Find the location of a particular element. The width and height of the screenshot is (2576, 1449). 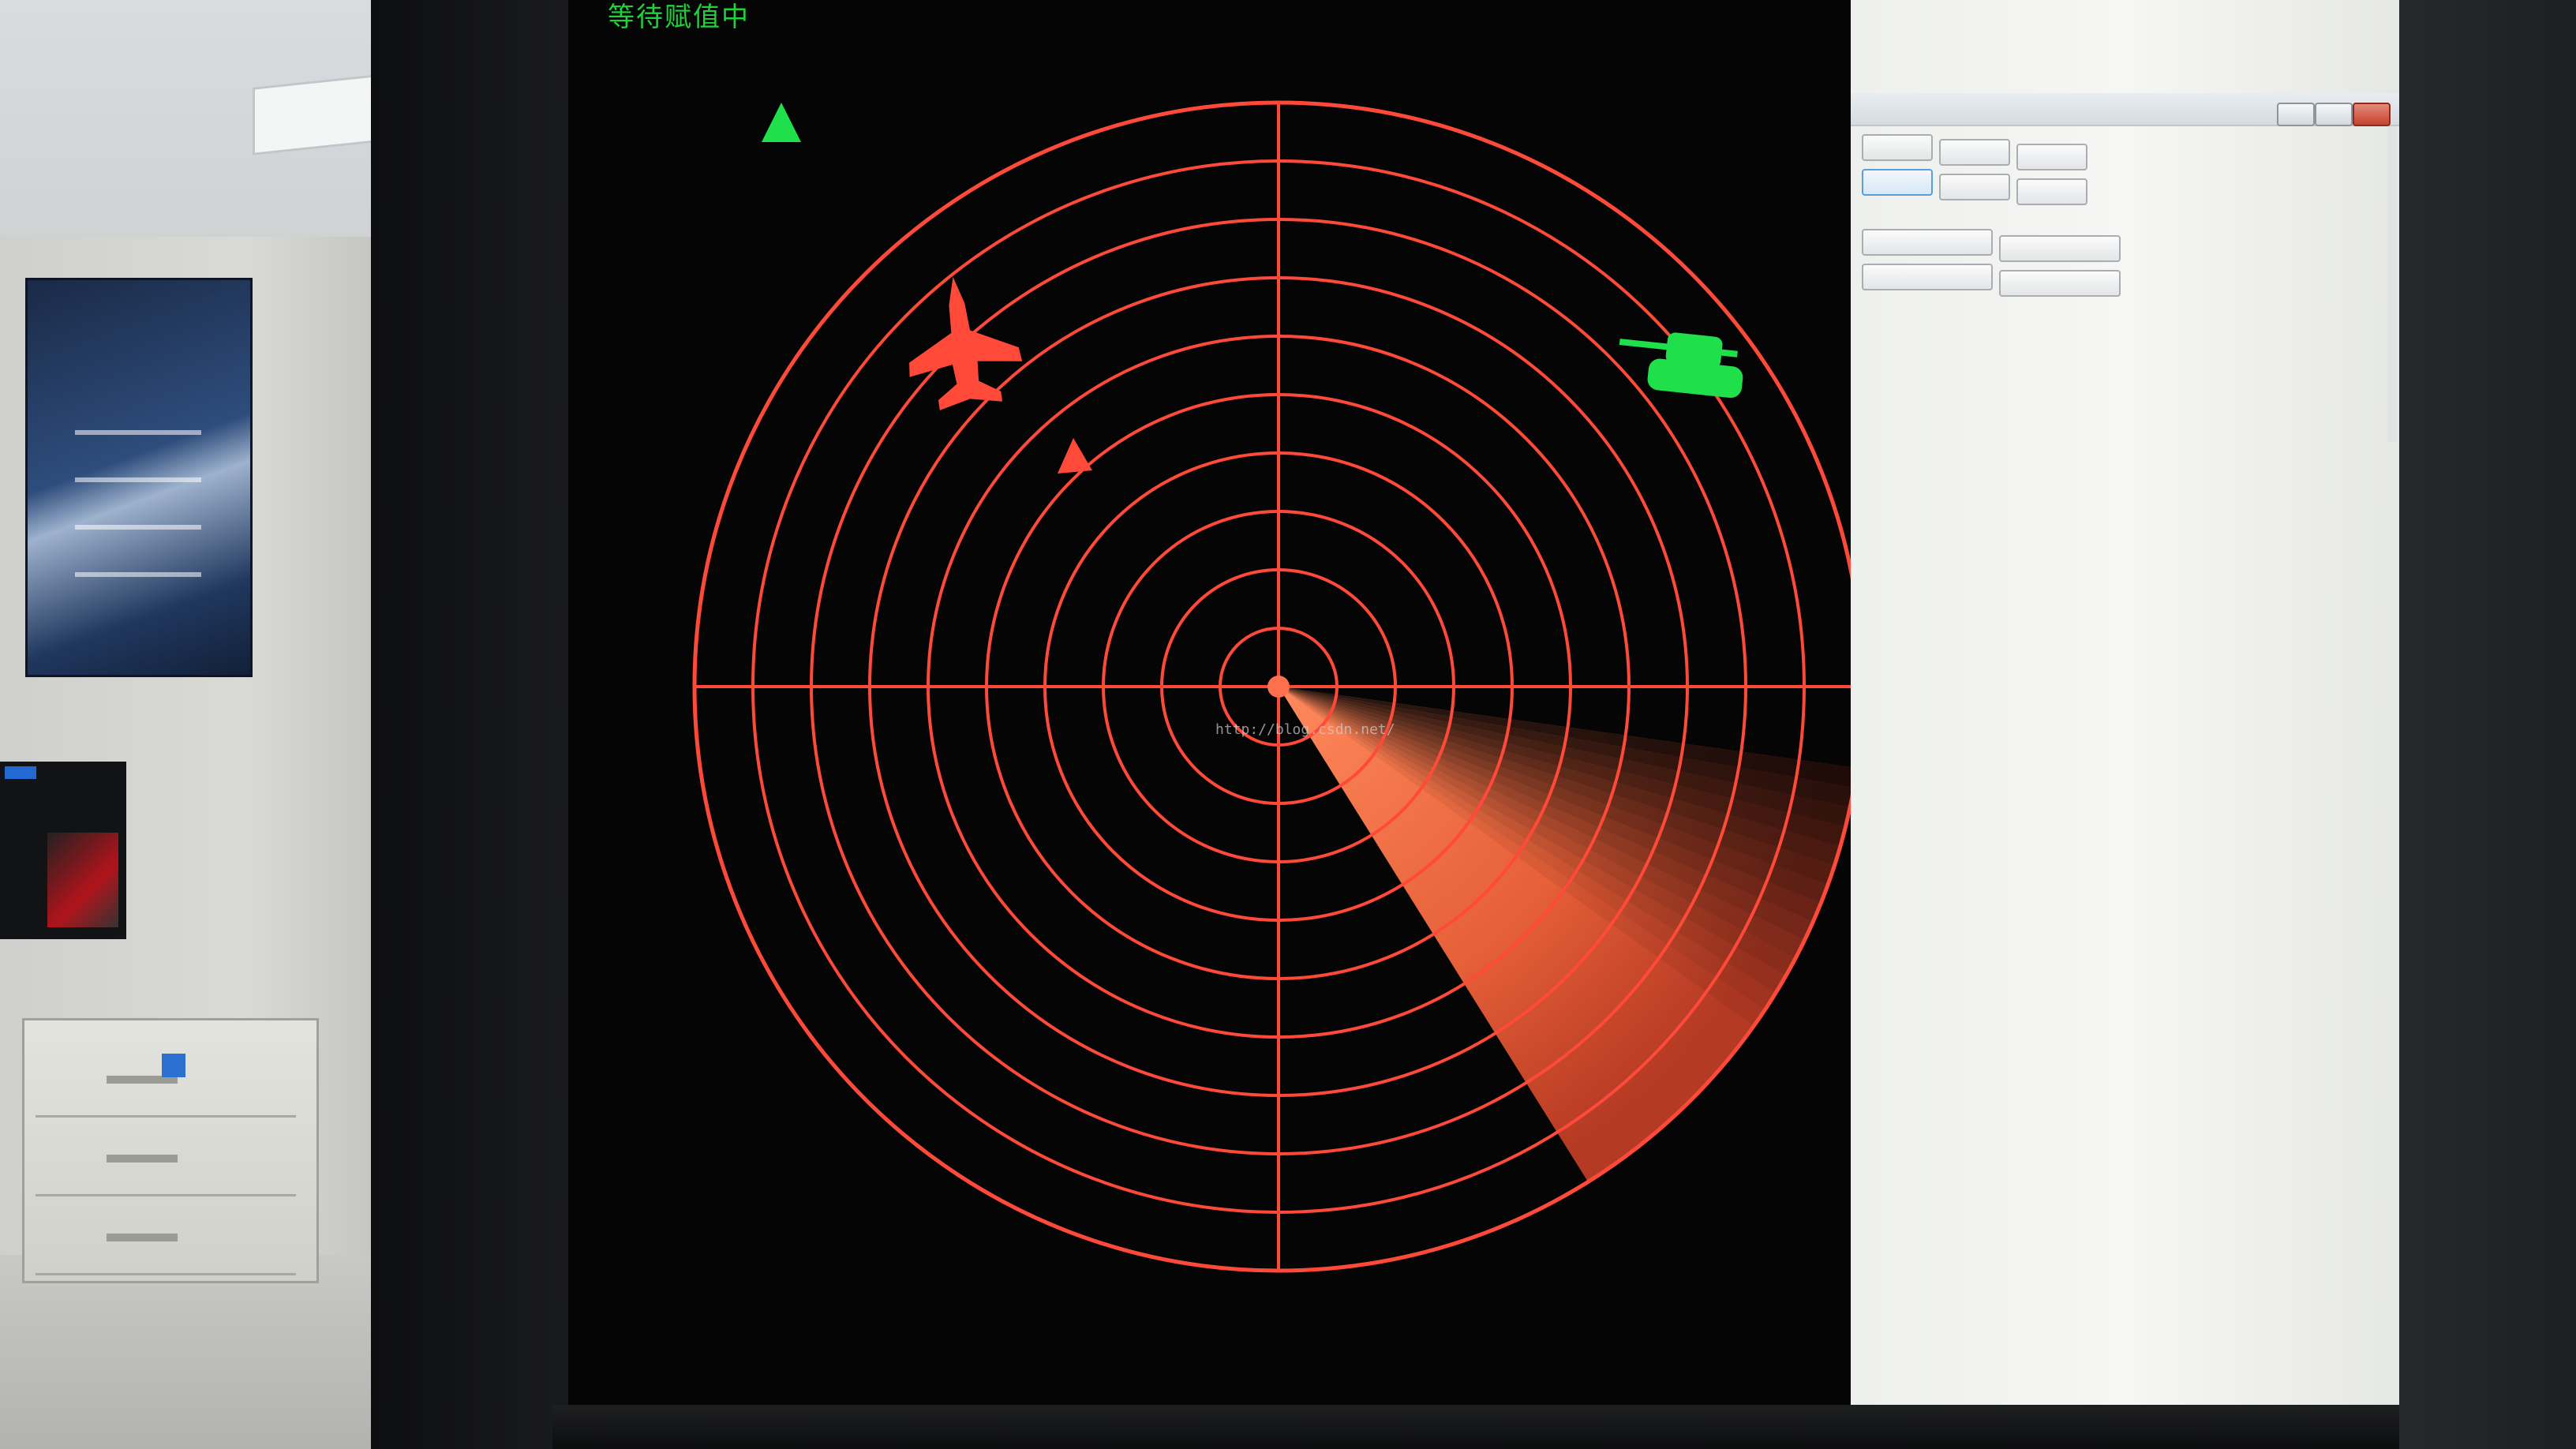

hostile-triangle-icon is located at coordinates (1075, 456).